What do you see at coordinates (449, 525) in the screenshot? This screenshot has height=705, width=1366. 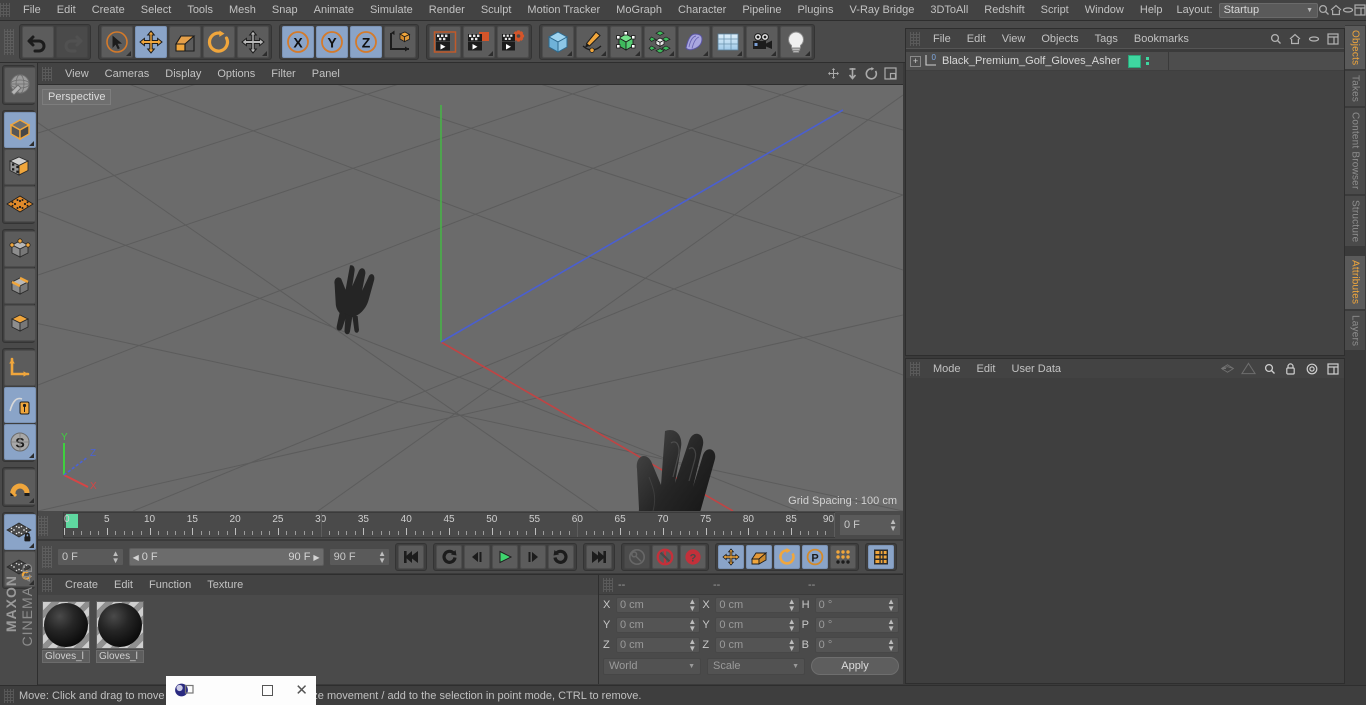 I see `timeline-ruler: 051015202530354045505560657075808590` at bounding box center [449, 525].